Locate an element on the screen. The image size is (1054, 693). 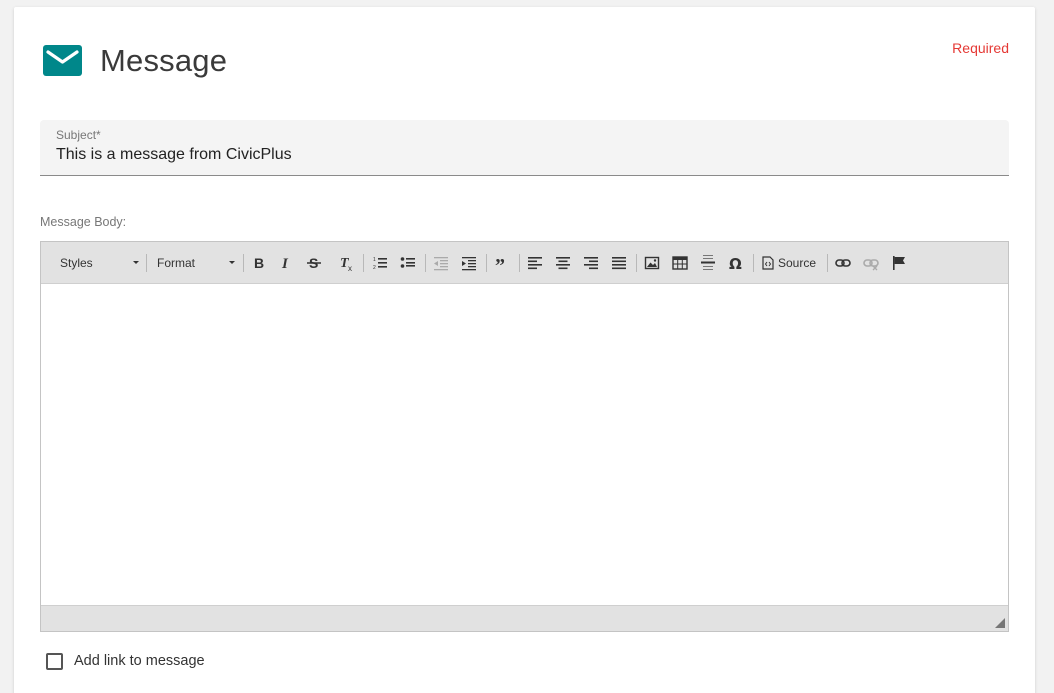
remove-format-icon: Tx is located at coordinates (347, 262).